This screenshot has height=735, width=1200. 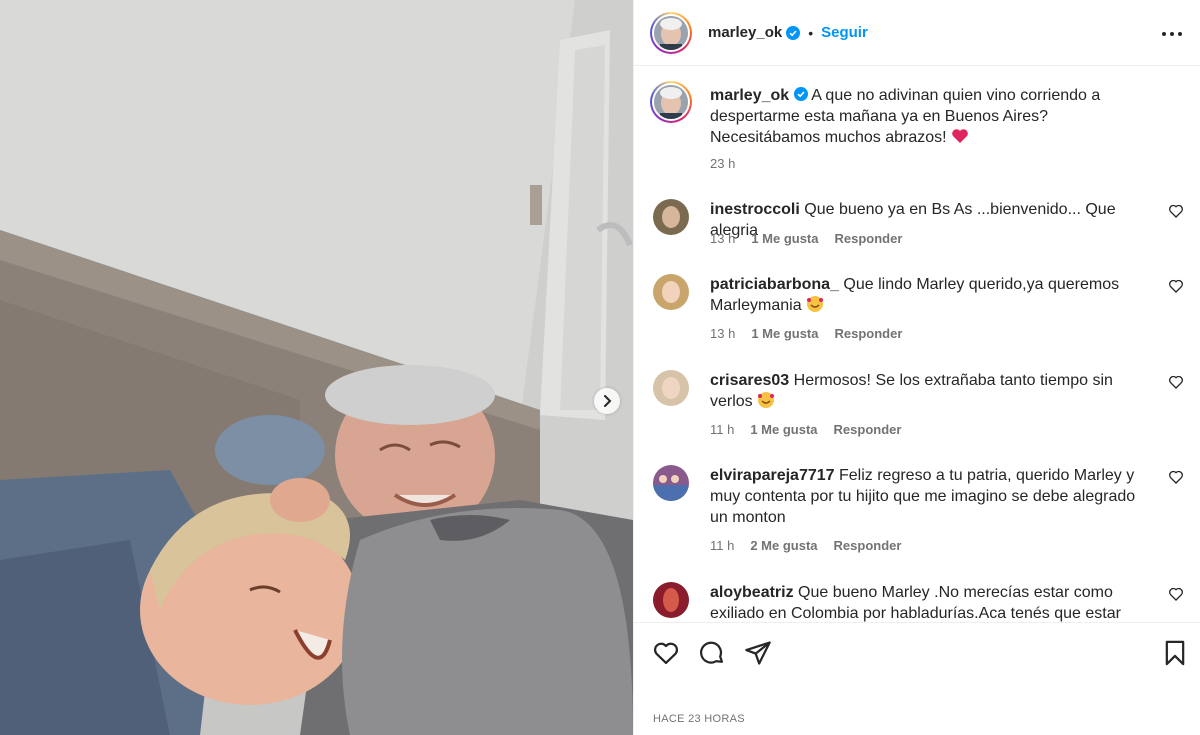 What do you see at coordinates (666, 653) in the screenshot?
I see `heart-icon` at bounding box center [666, 653].